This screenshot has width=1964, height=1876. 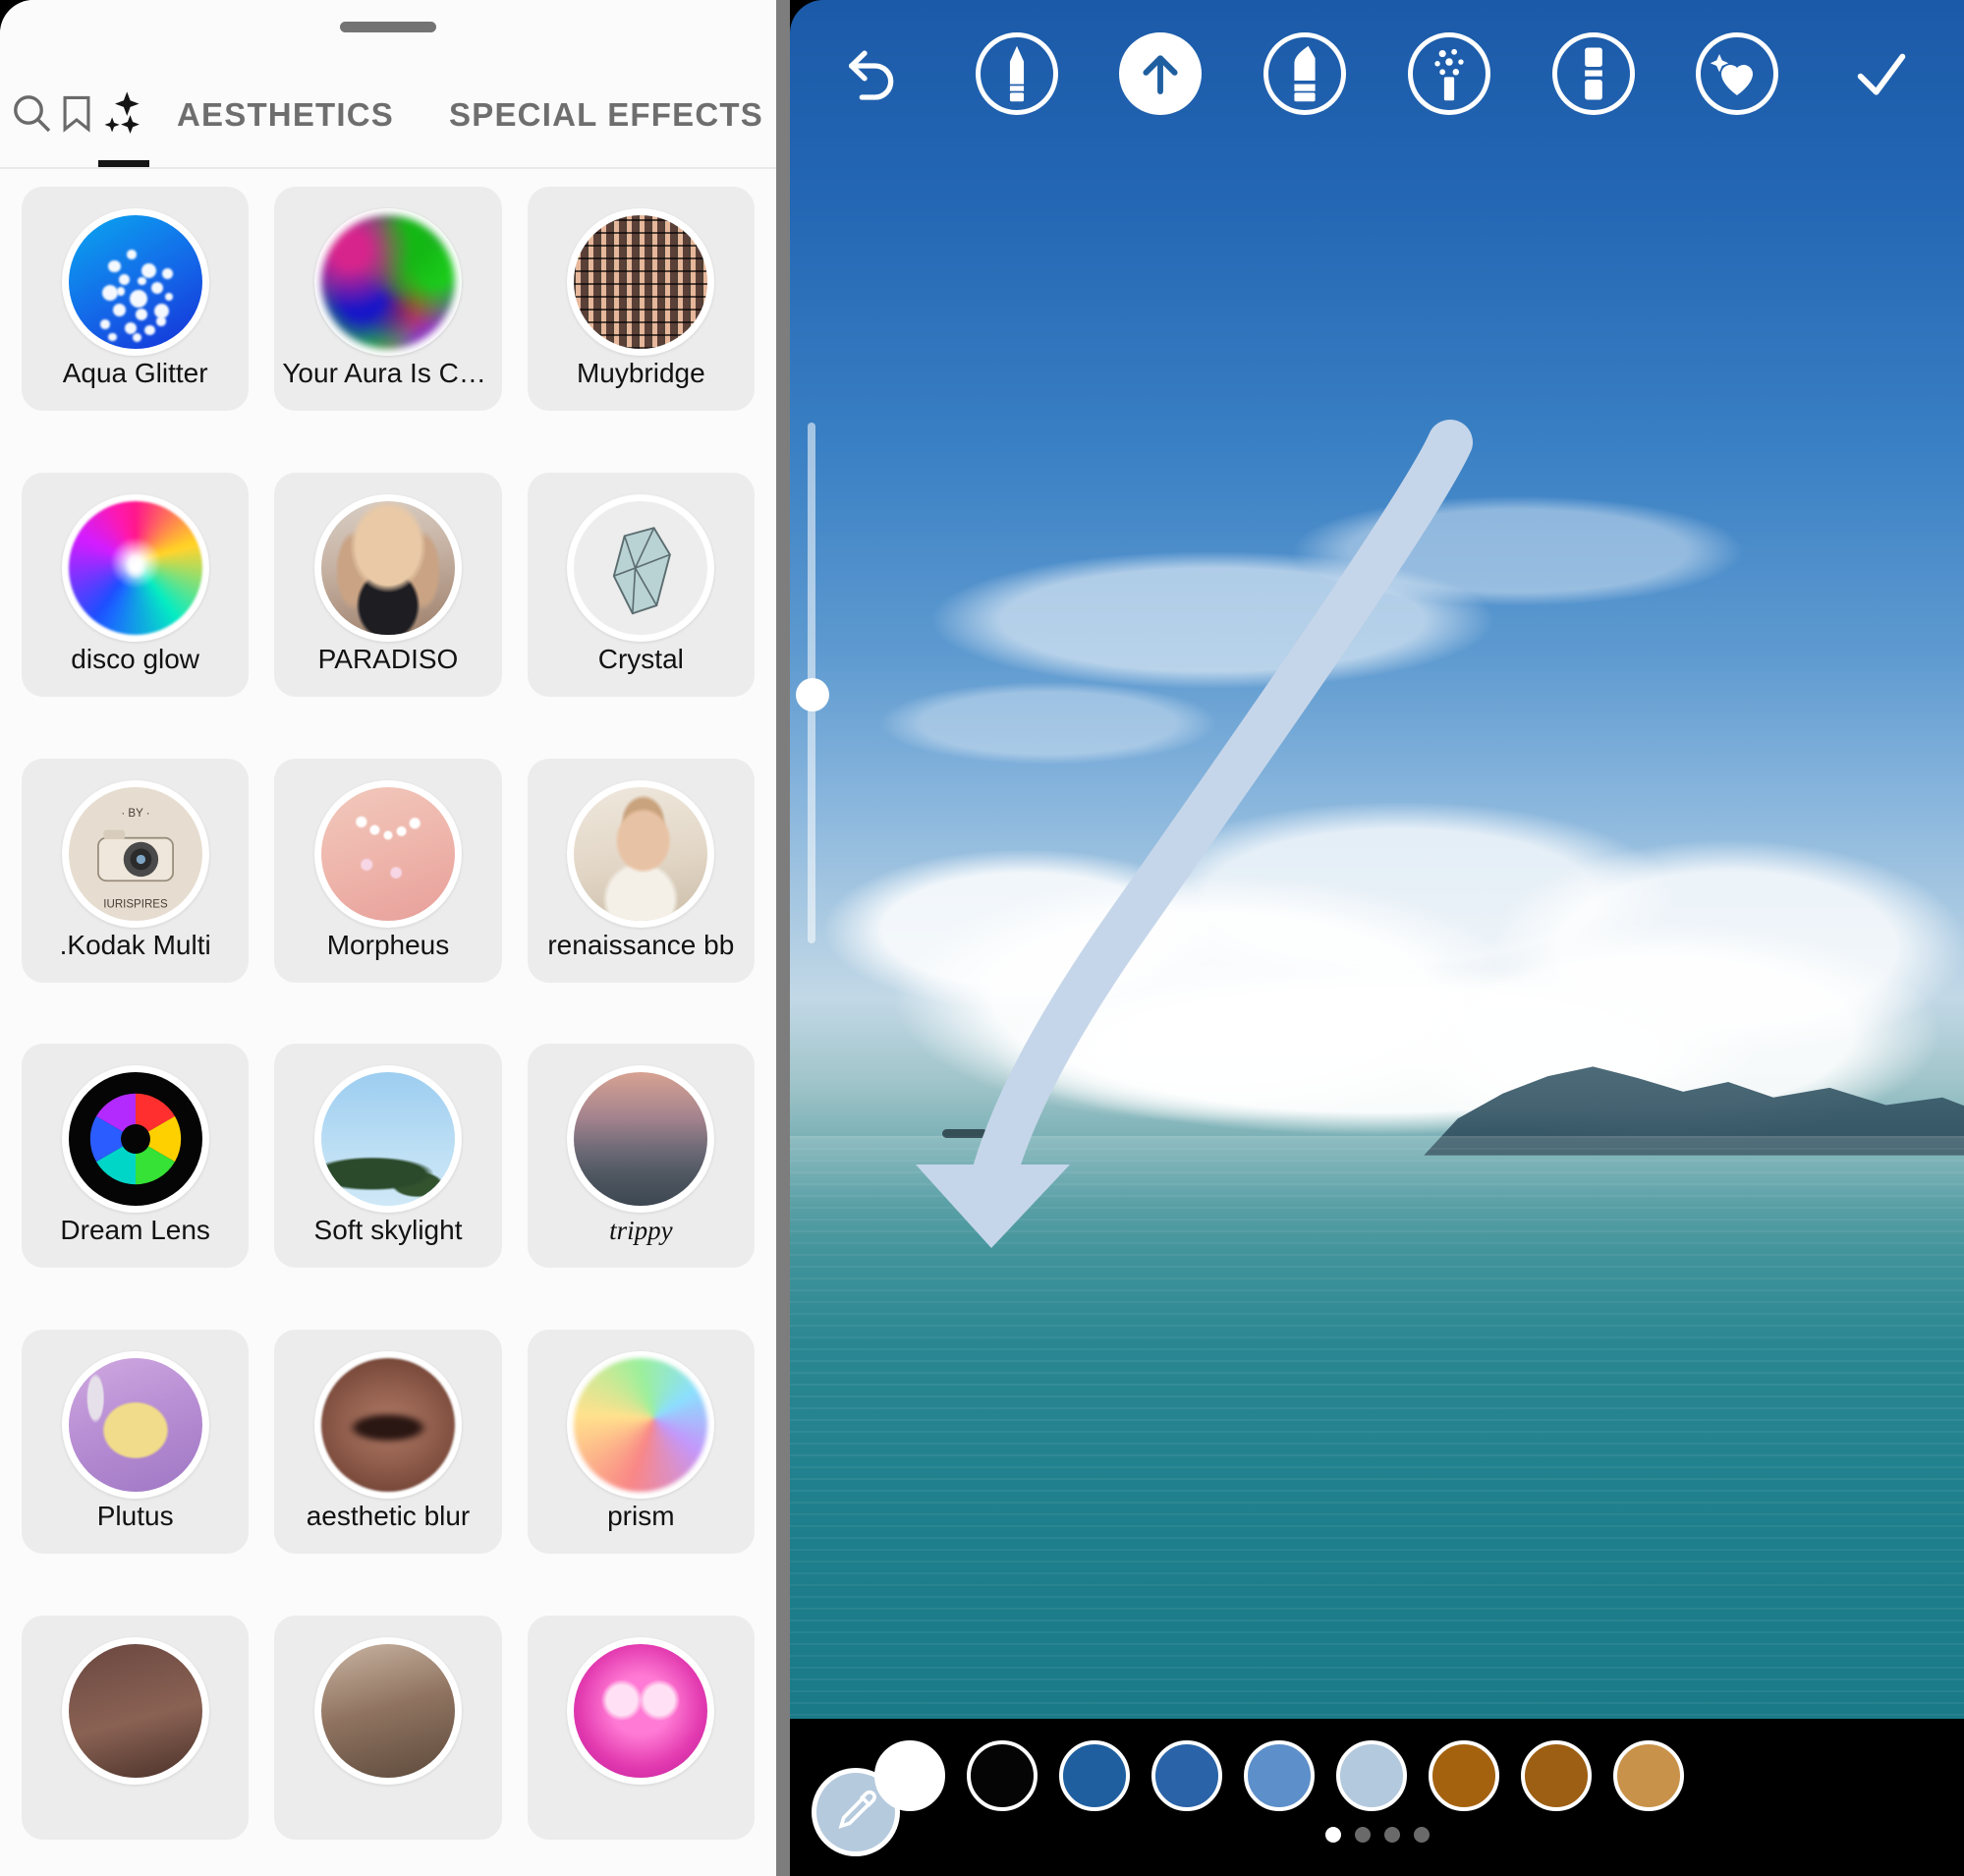 I want to click on filter-card: · BY · IURISPIRES .Kodak Multi, so click(x=136, y=870).